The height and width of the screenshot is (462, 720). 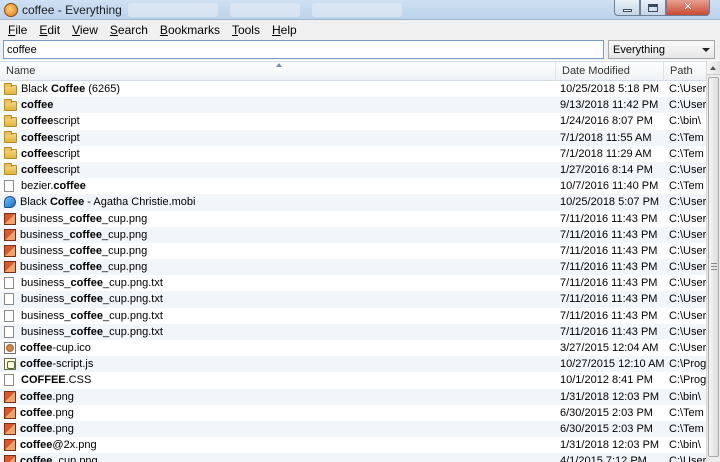 What do you see at coordinates (278, 105) in the screenshot?
I see `cell-name: coffee` at bounding box center [278, 105].